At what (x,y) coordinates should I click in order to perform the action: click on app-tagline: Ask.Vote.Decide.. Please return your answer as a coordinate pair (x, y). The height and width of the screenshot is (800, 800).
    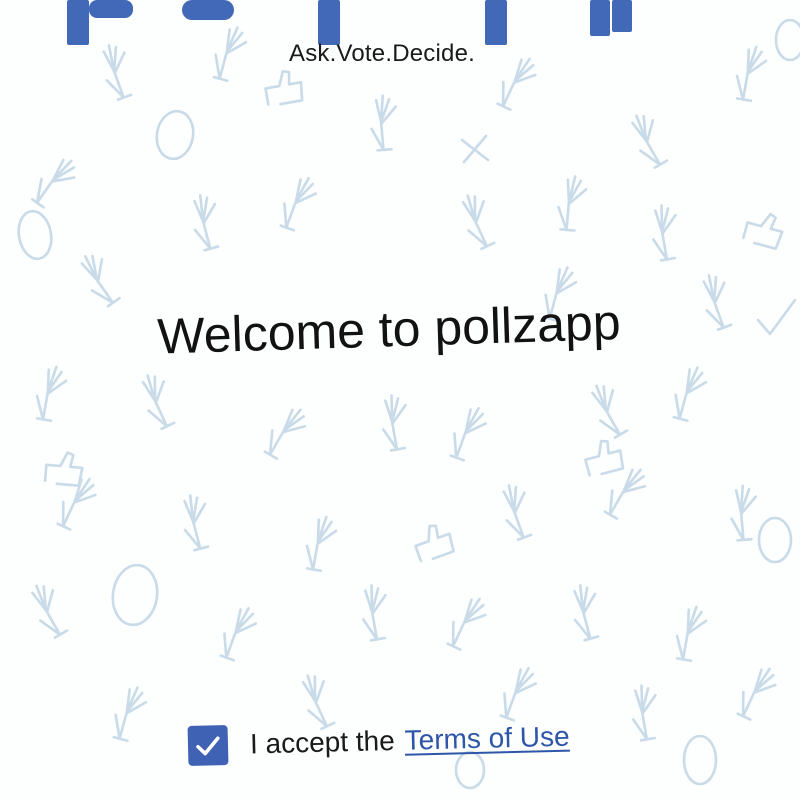
    Looking at the image, I should click on (382, 53).